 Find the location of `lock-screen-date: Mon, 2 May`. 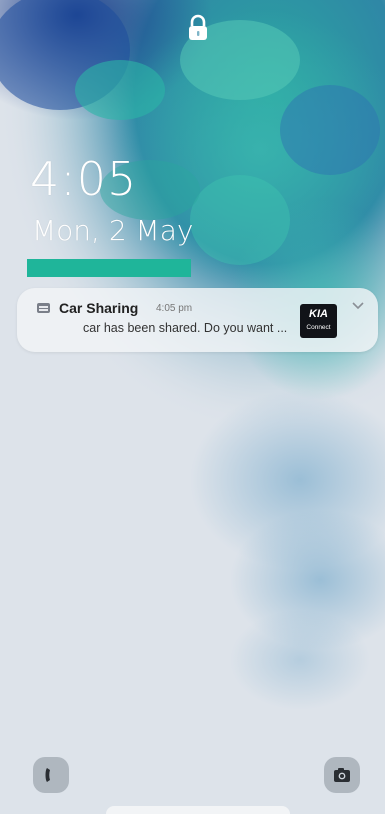

lock-screen-date: Mon, 2 May is located at coordinates (113, 230).